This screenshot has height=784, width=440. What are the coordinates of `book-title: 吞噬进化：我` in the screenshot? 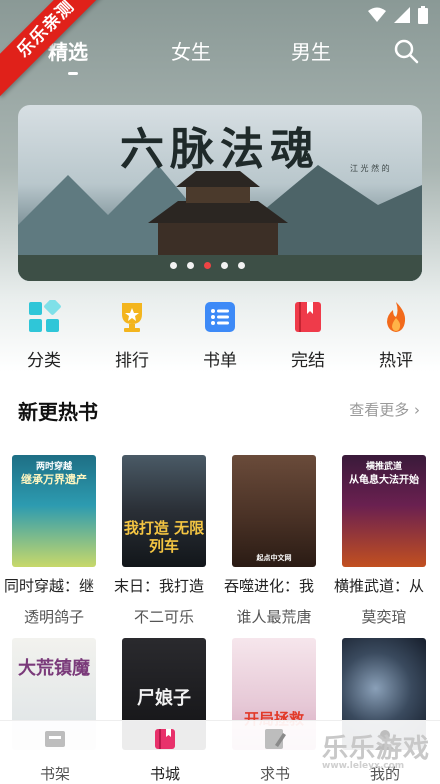 It's located at (269, 586).